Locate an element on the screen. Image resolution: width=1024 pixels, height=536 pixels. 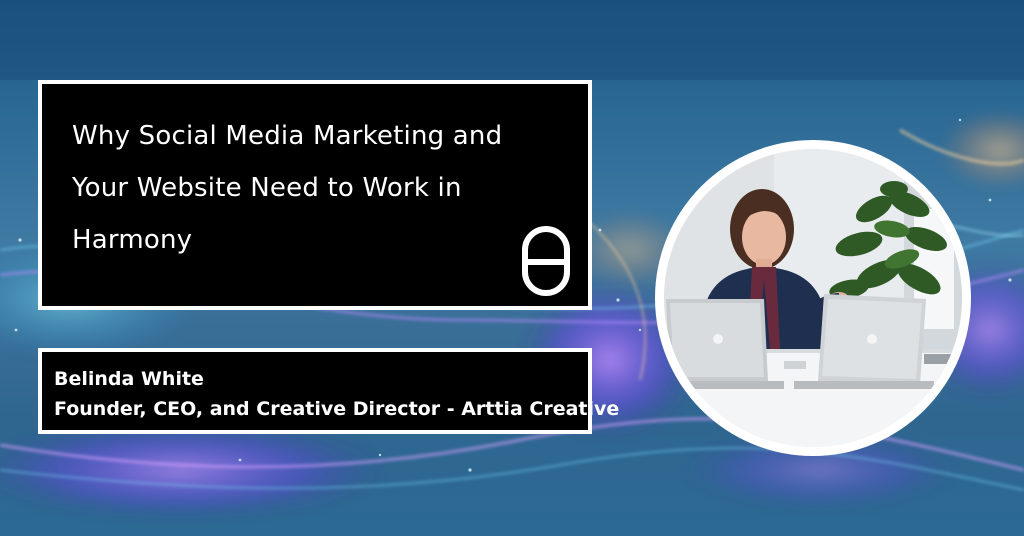
title-line-3: Harmony is located at coordinates (132, 240).